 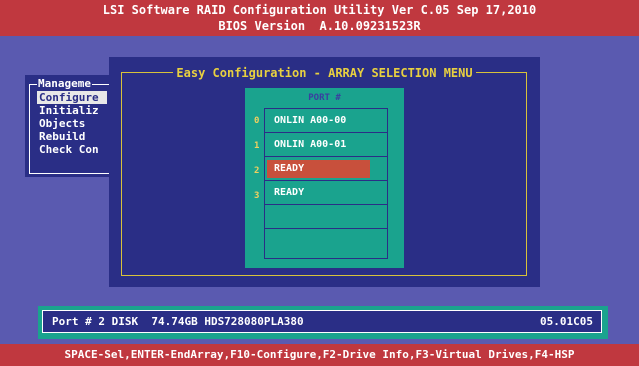 What do you see at coordinates (69, 149) in the screenshot?
I see `menu-item-check-consistency: Check Con` at bounding box center [69, 149].